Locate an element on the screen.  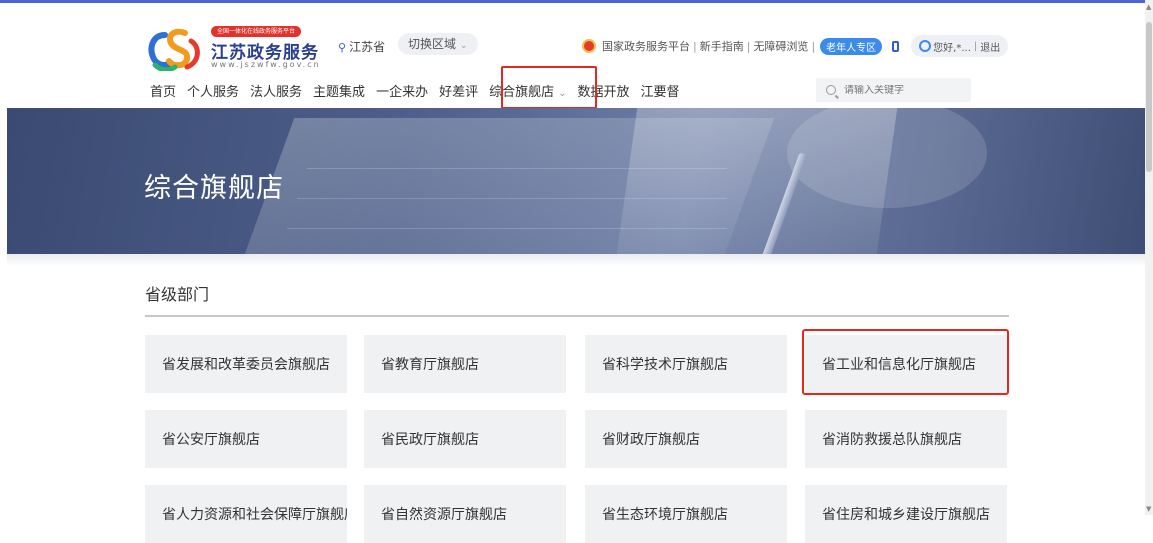
pin-icon: ⚲ is located at coordinates (342, 47).